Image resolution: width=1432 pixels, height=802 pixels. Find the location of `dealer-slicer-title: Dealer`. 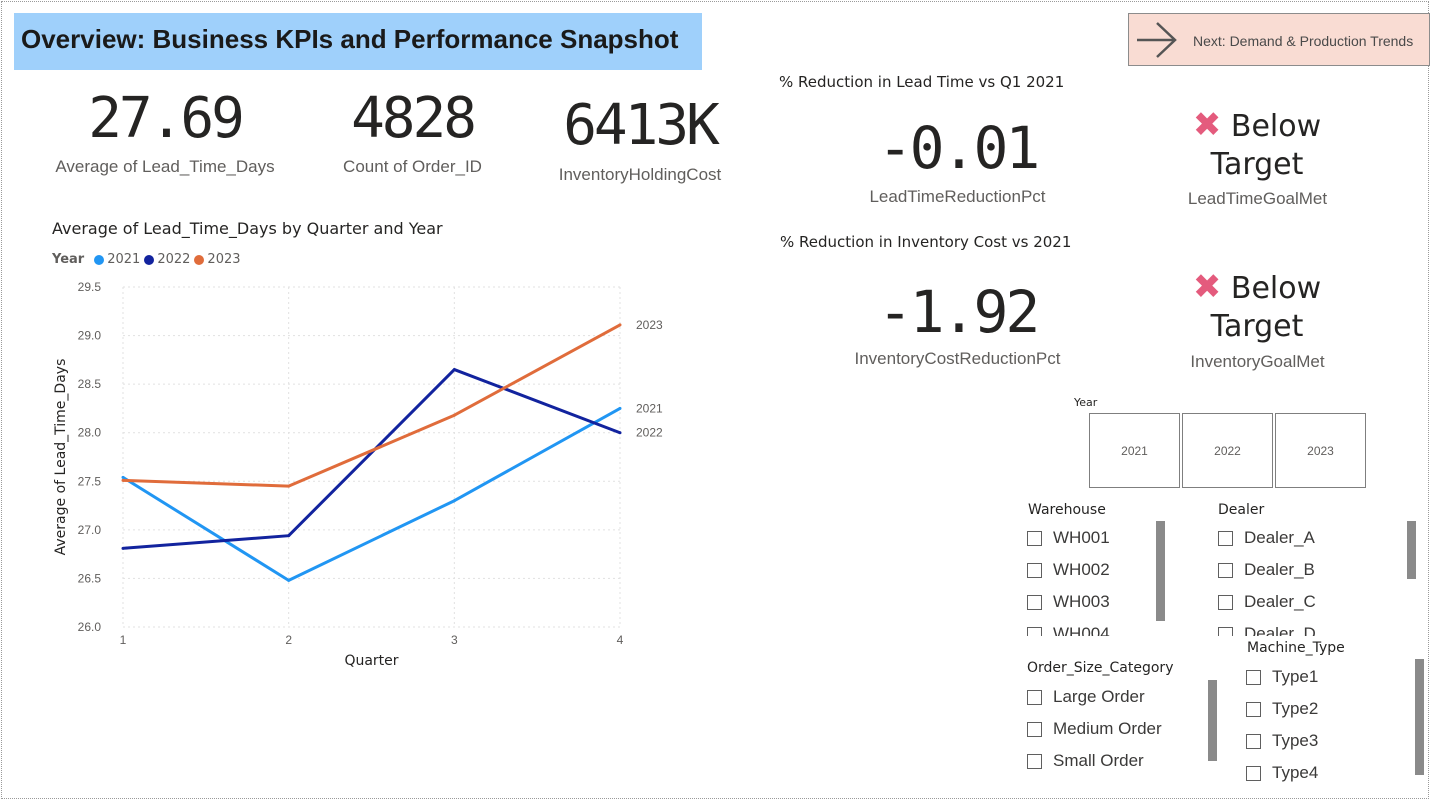

dealer-slicer-title: Dealer is located at coordinates (1241, 510).